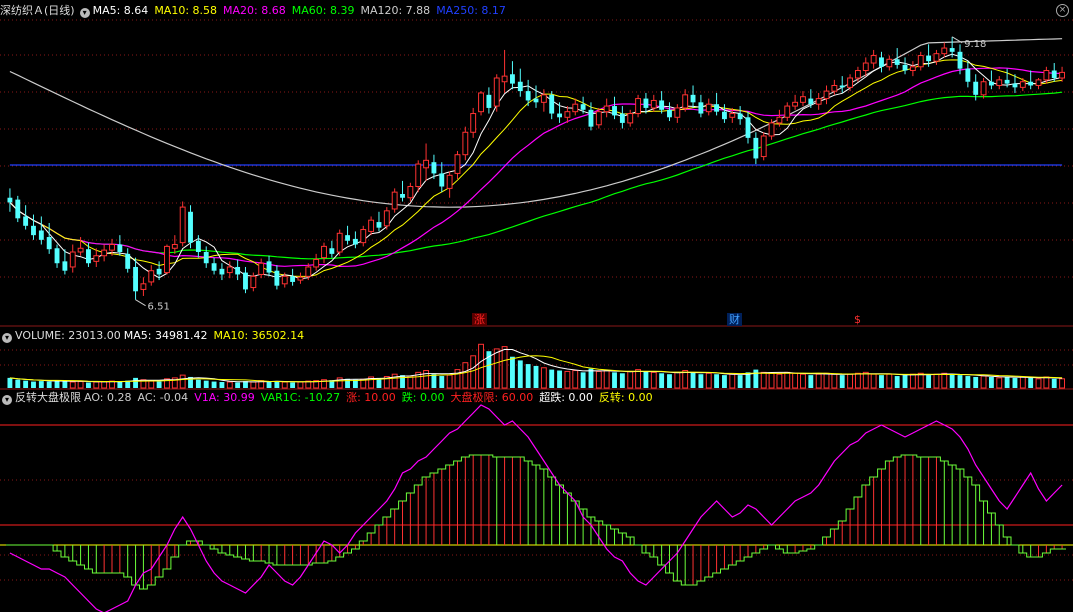  Describe the element at coordinates (1062, 10) in the screenshot. I see `close-icon: ×` at that location.